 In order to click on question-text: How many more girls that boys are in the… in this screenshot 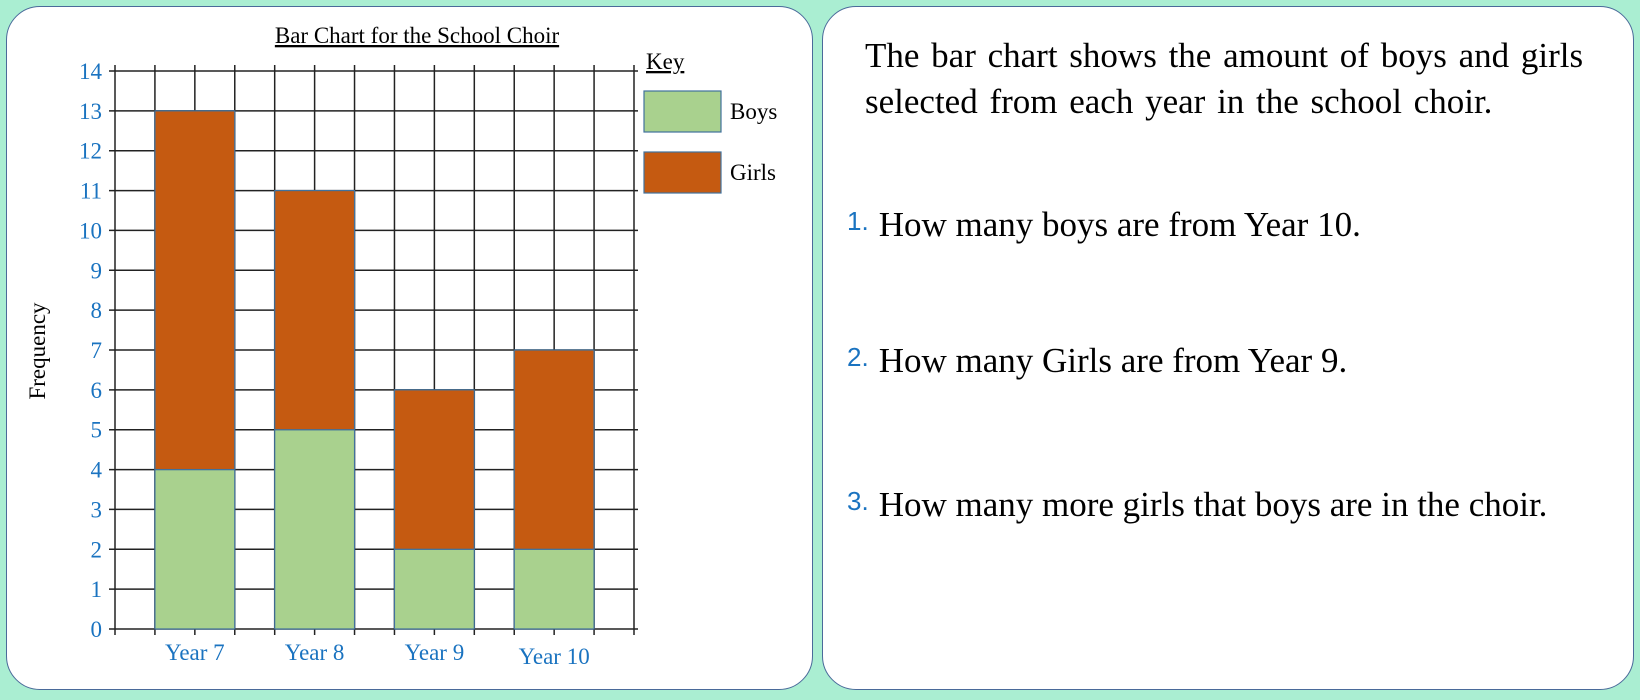, I will do `click(1213, 504)`.